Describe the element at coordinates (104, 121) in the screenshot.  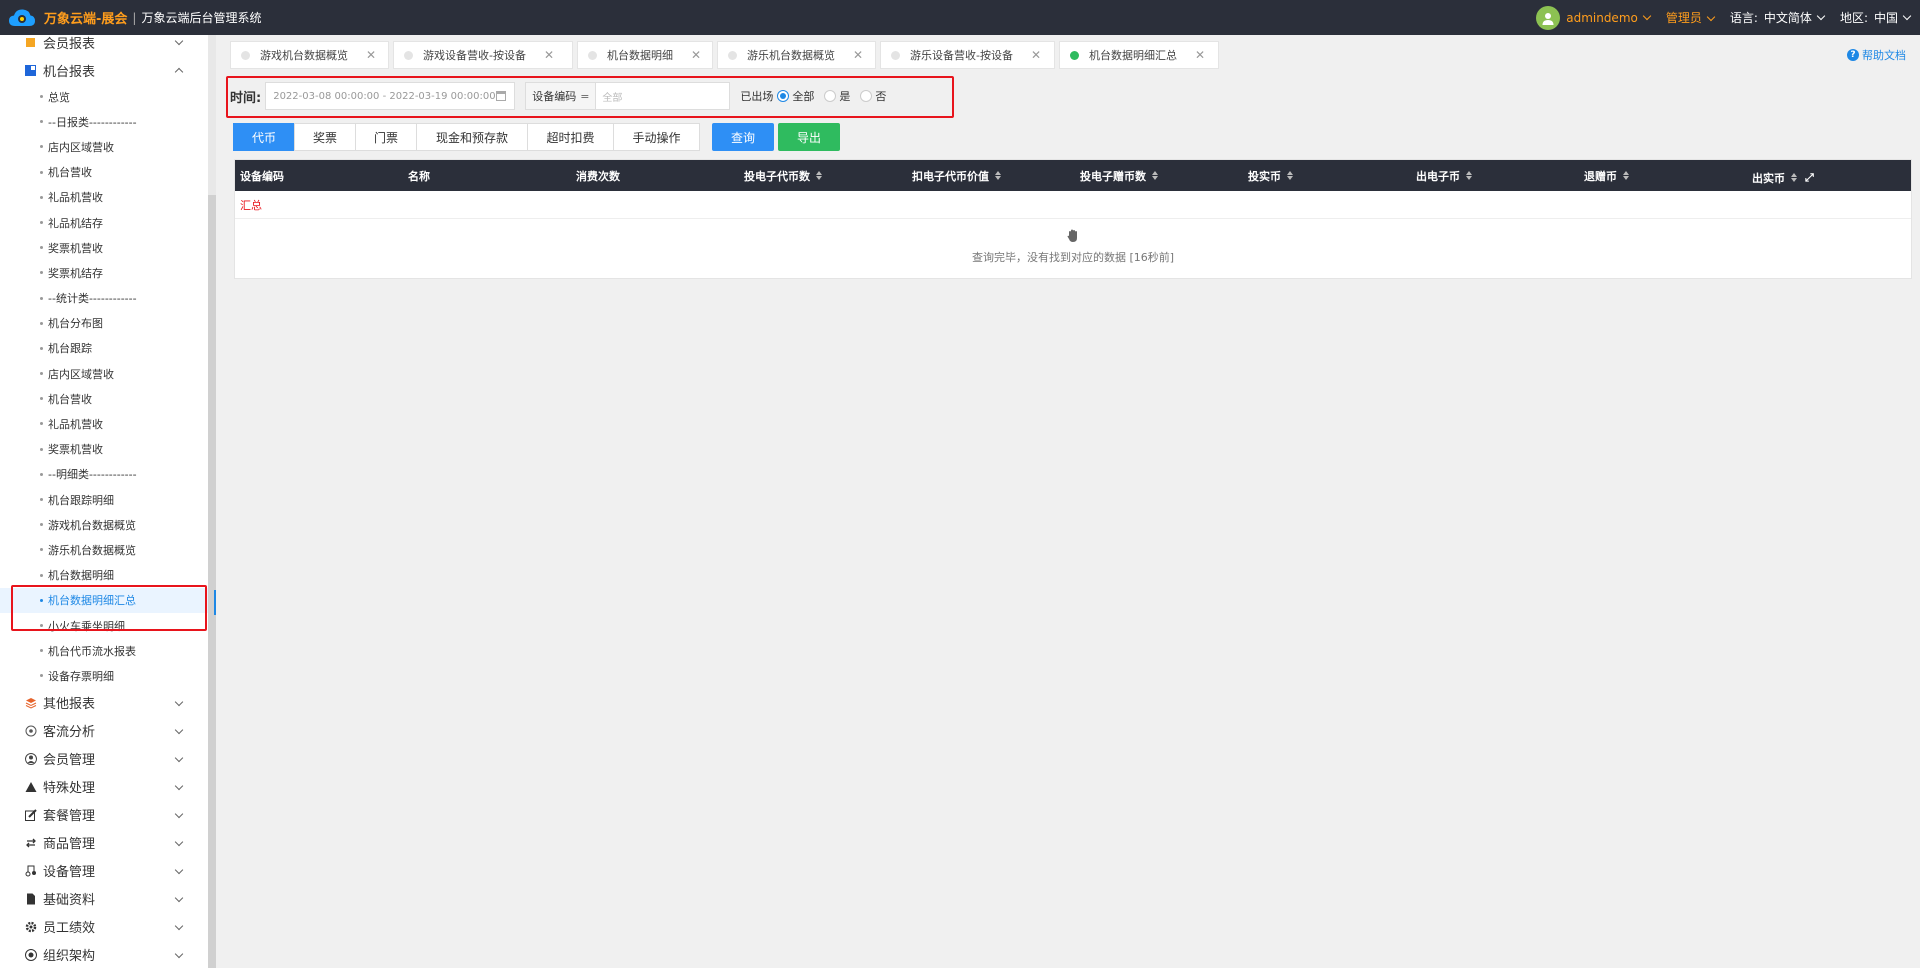
I see `sidebar-item: --日报类------------` at that location.